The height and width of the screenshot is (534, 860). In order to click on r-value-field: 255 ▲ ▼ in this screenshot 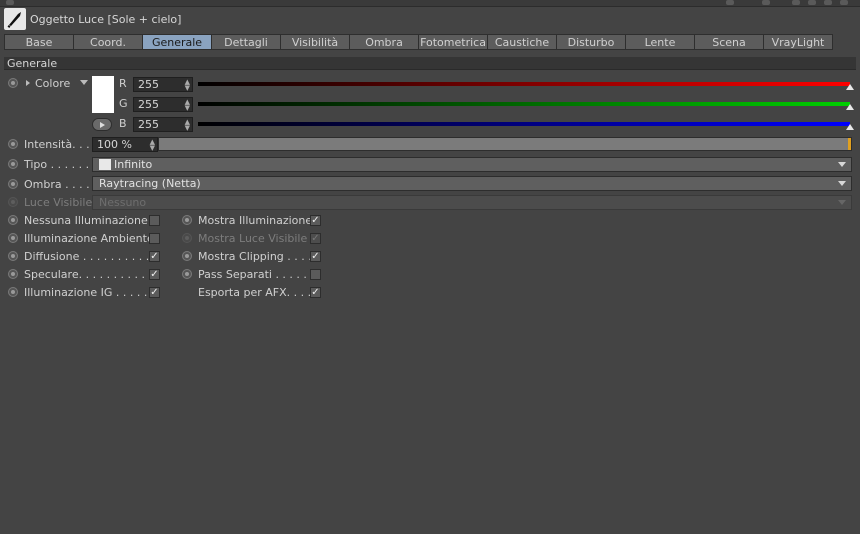, I will do `click(163, 84)`.